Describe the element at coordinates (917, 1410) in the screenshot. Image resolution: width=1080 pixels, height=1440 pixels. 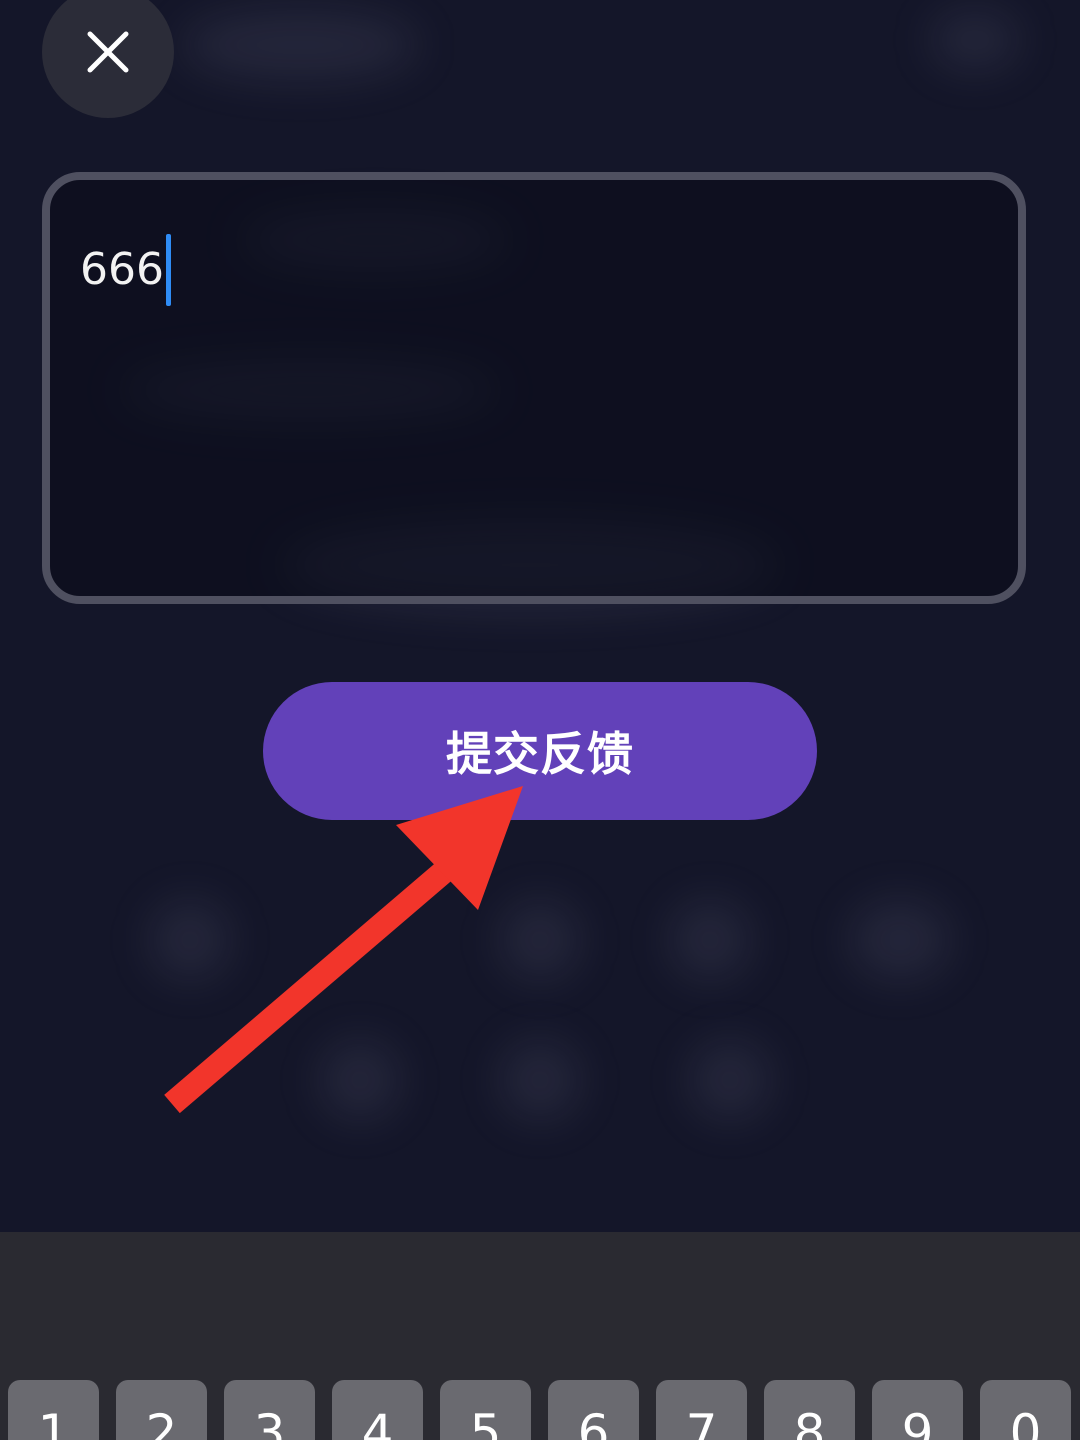
I see `key-9: 9` at that location.